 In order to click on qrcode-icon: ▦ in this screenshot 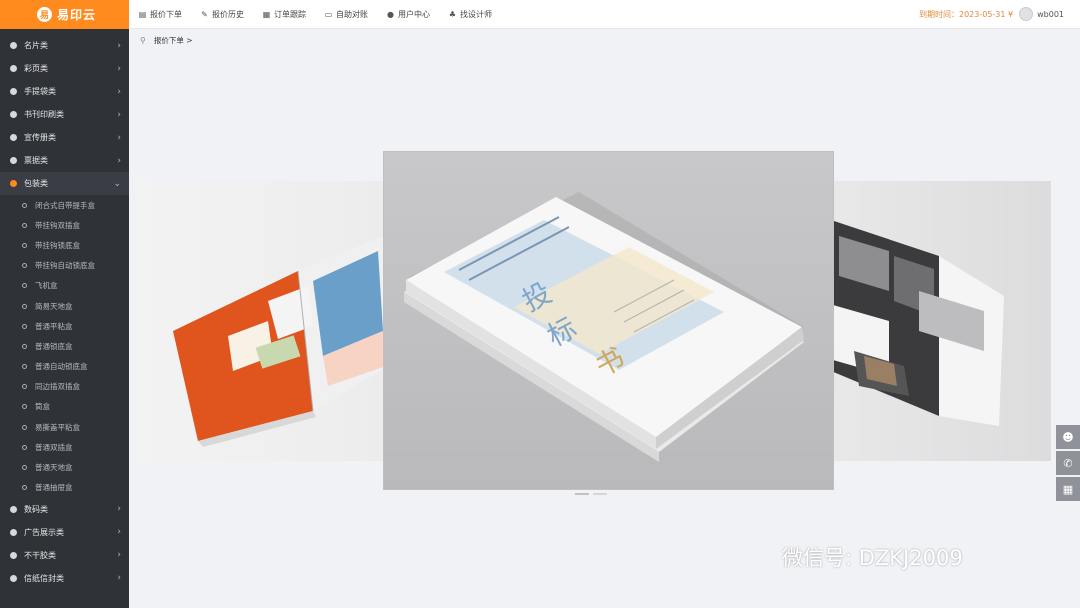, I will do `click(1068, 489)`.